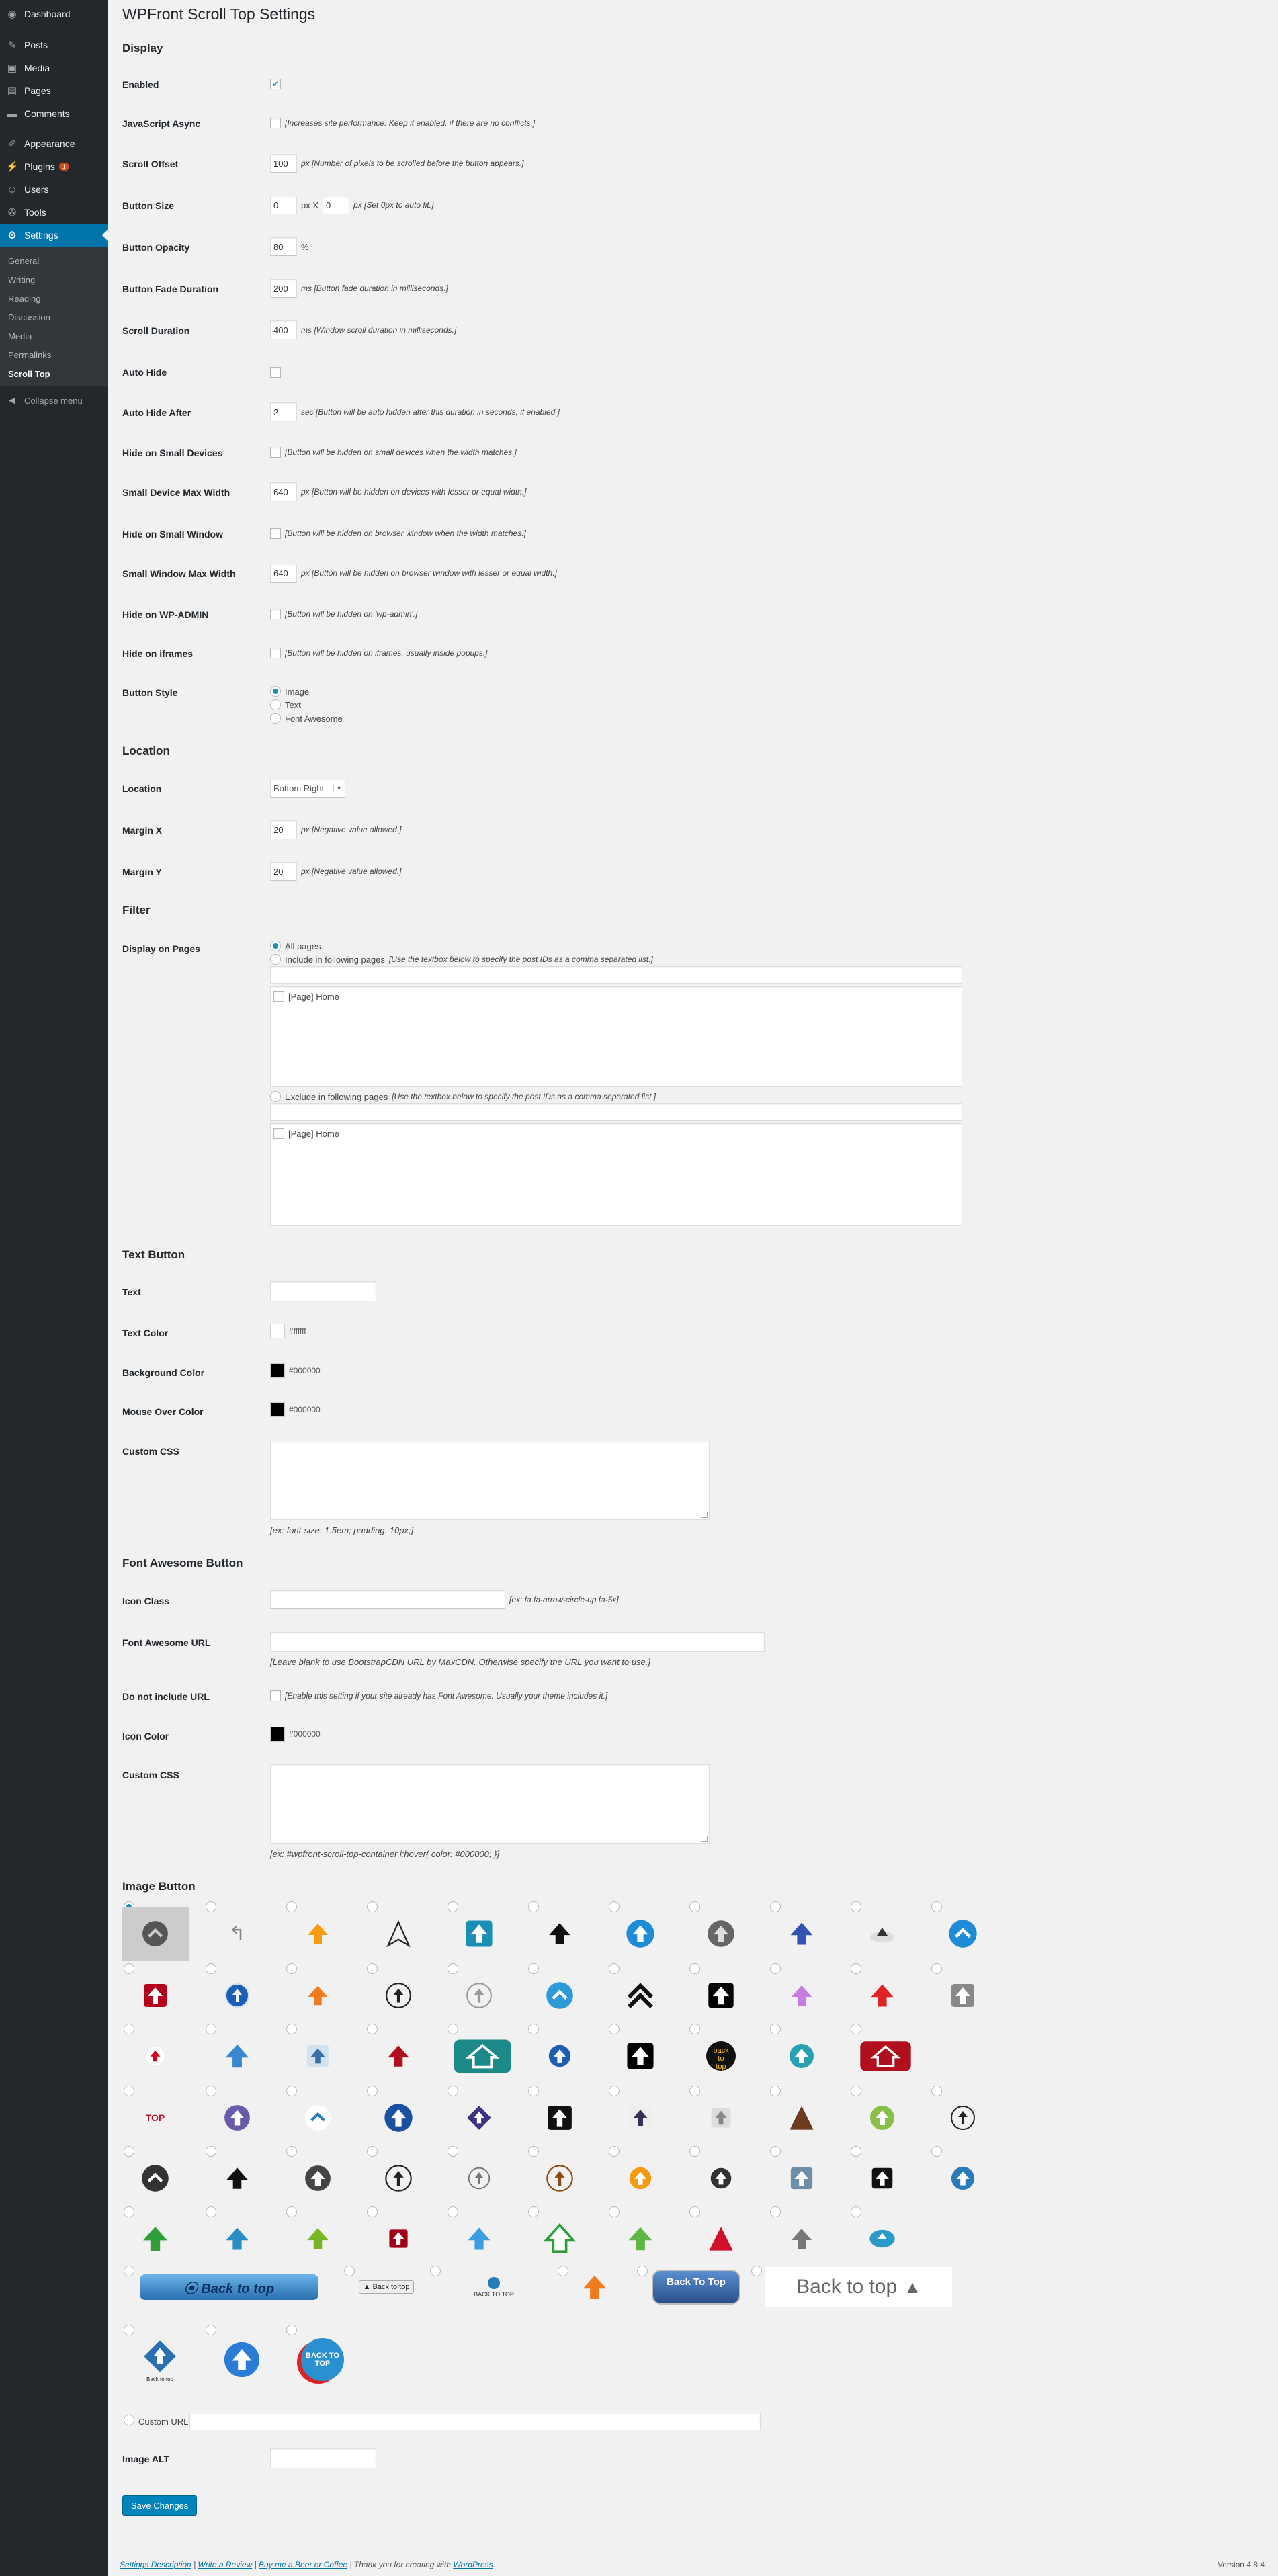  What do you see at coordinates (859, 2287) in the screenshot?
I see `back-to-top-image: Back to top ▲` at bounding box center [859, 2287].